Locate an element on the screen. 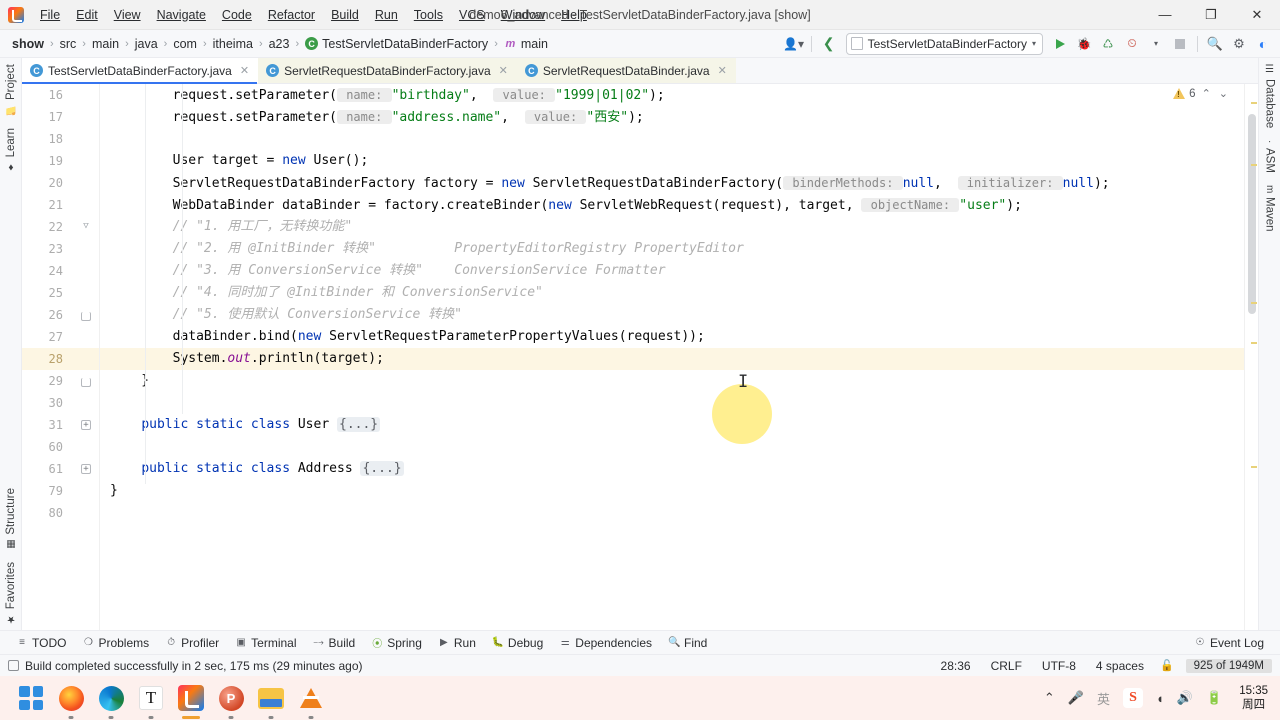  tool-window-profiler: ⏱ Profiler is located at coordinates (192, 643).